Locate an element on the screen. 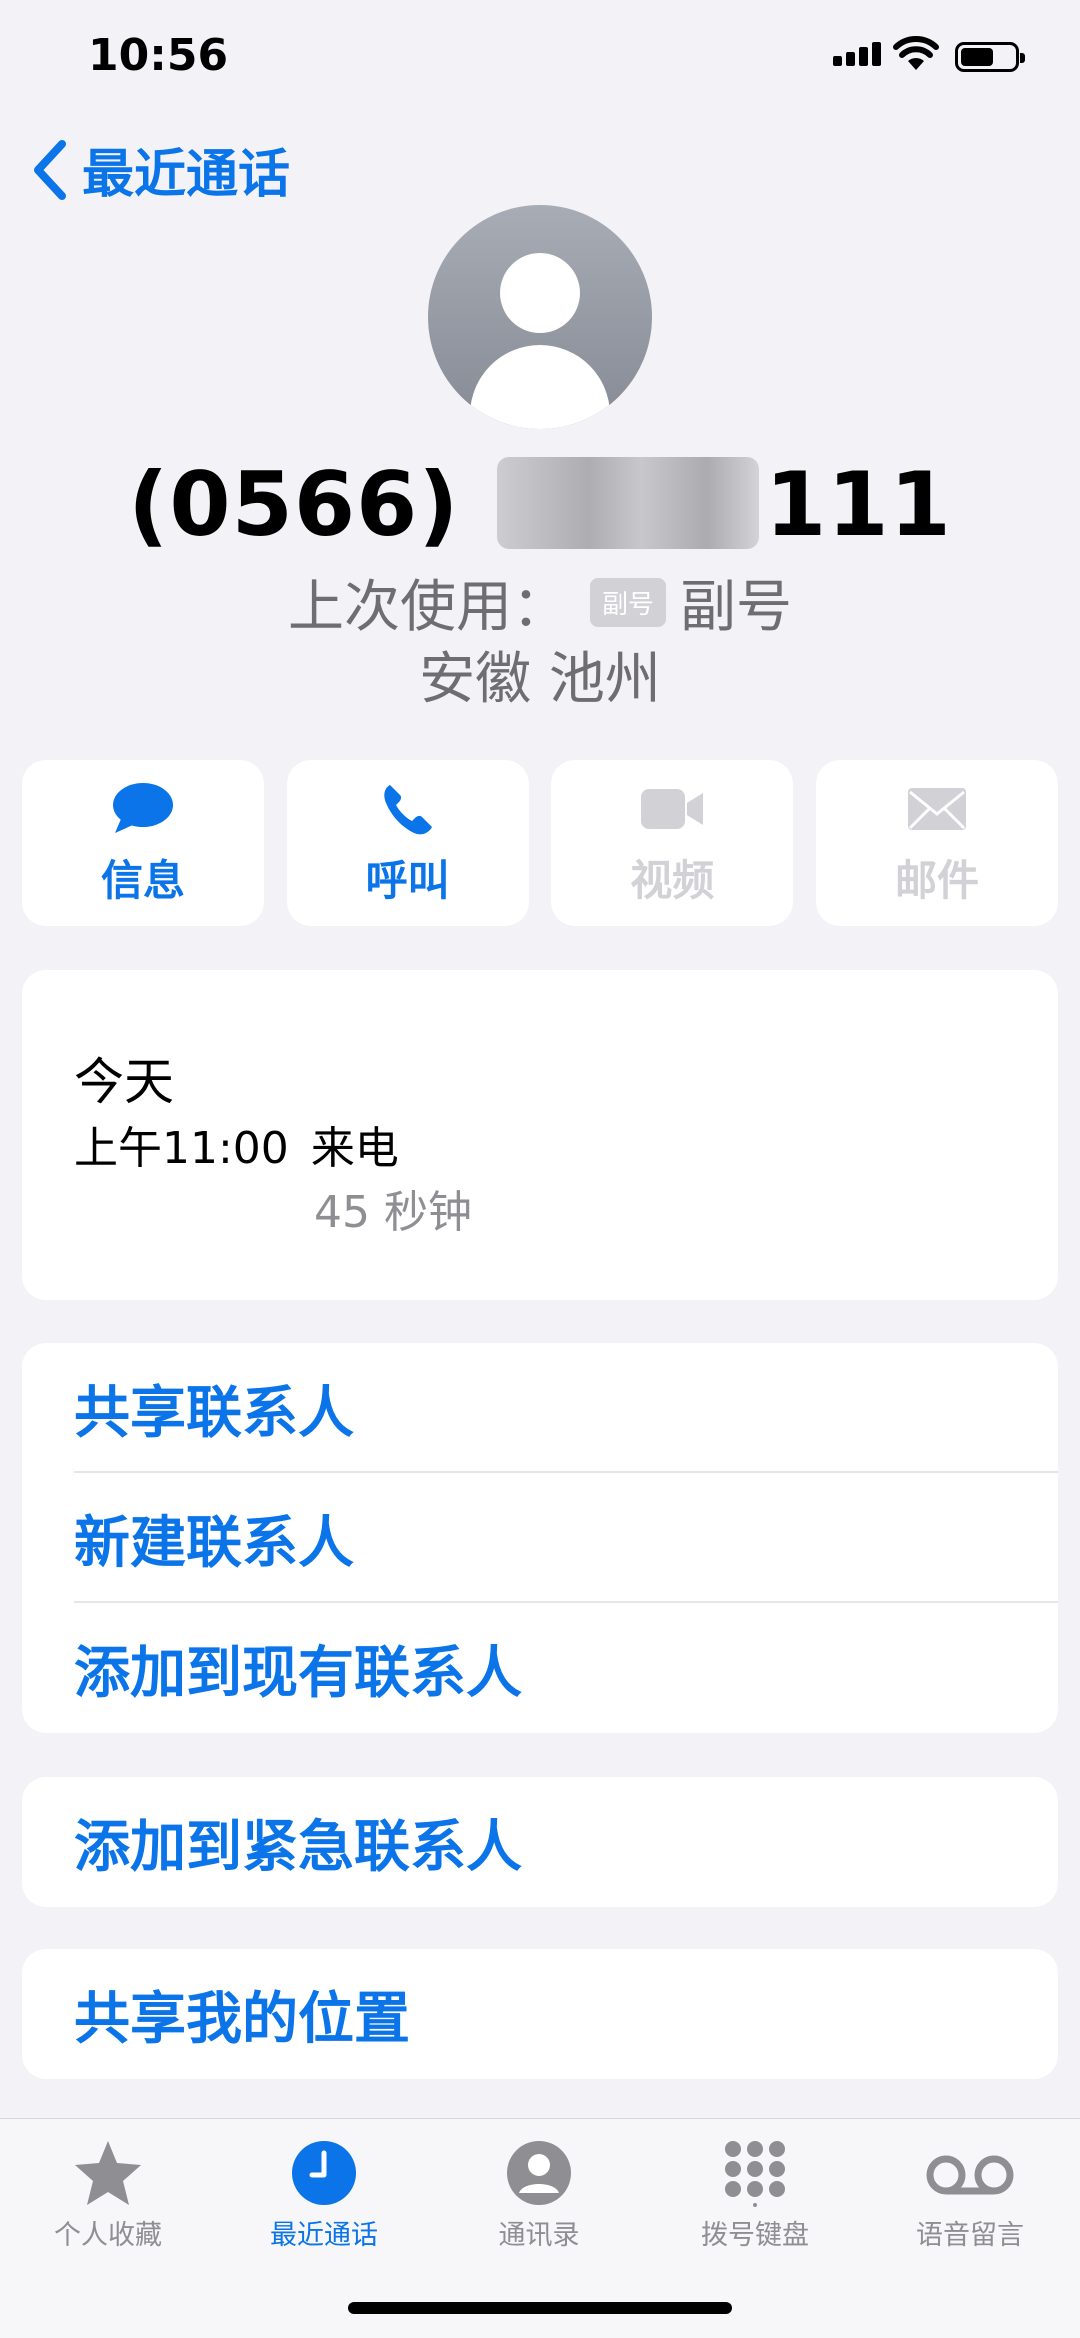 This screenshot has width=1080, height=2338. envelope-icon is located at coordinates (936, 808).